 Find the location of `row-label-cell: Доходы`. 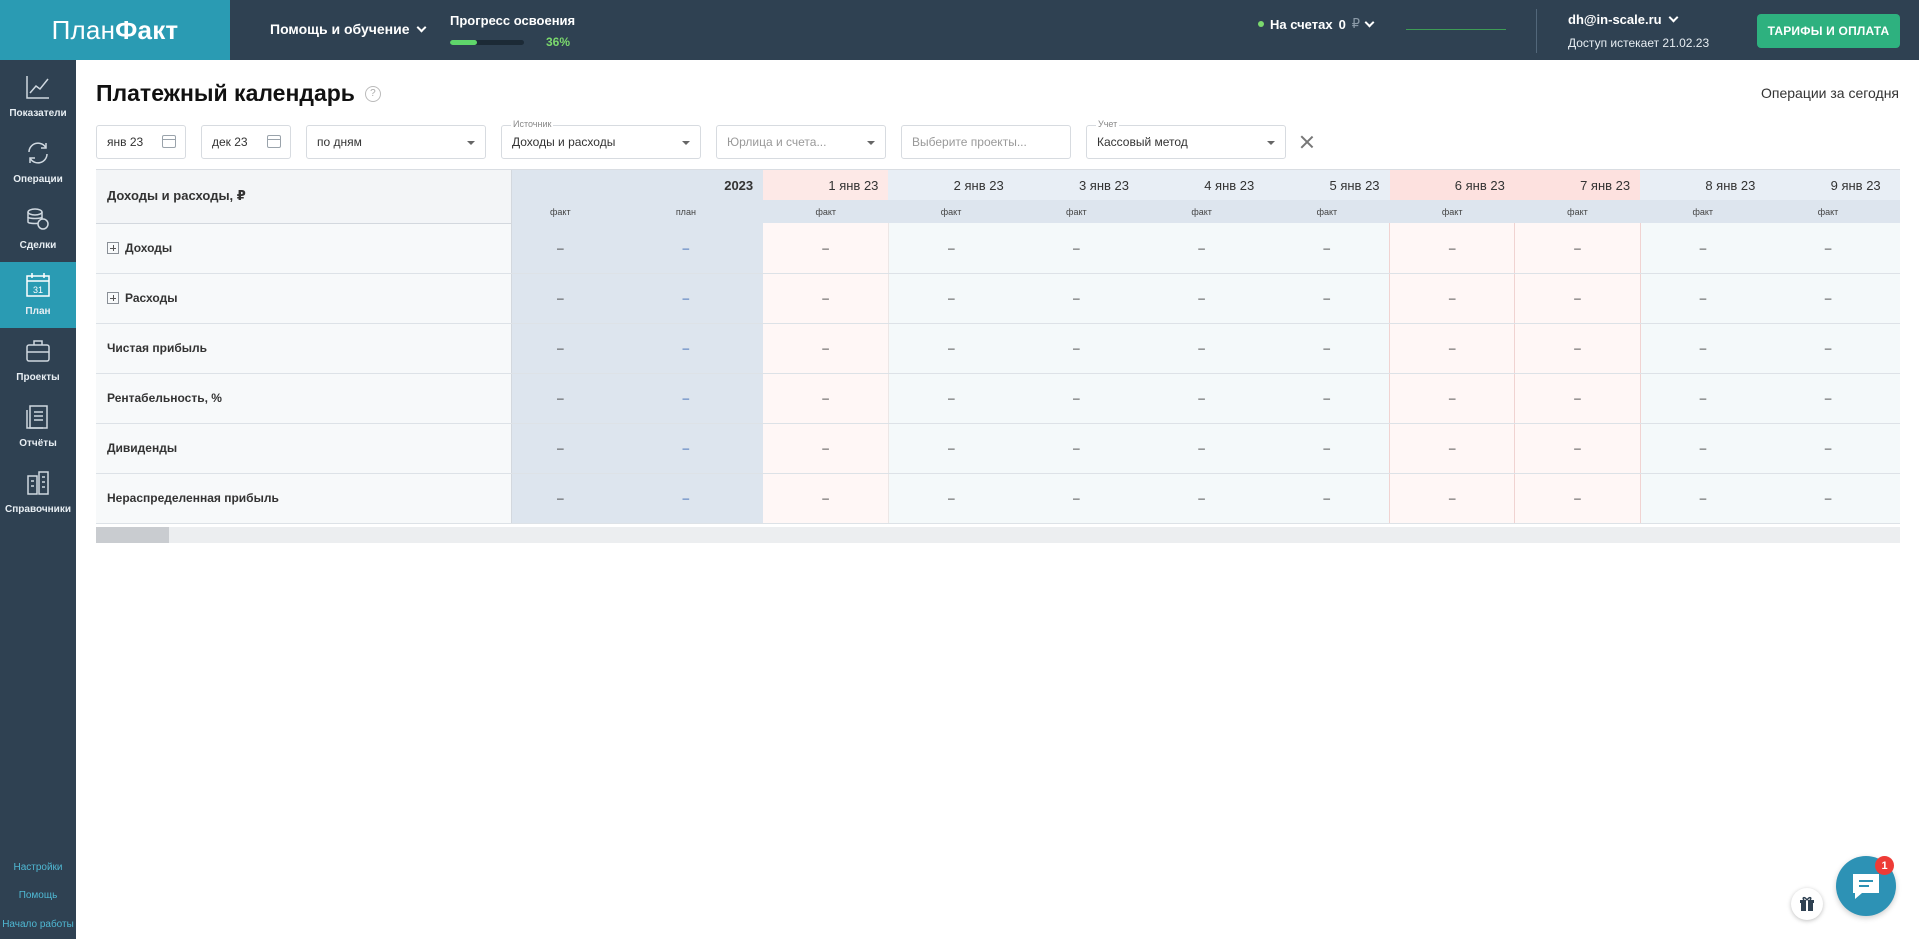

row-label-cell: Доходы is located at coordinates (304, 248).